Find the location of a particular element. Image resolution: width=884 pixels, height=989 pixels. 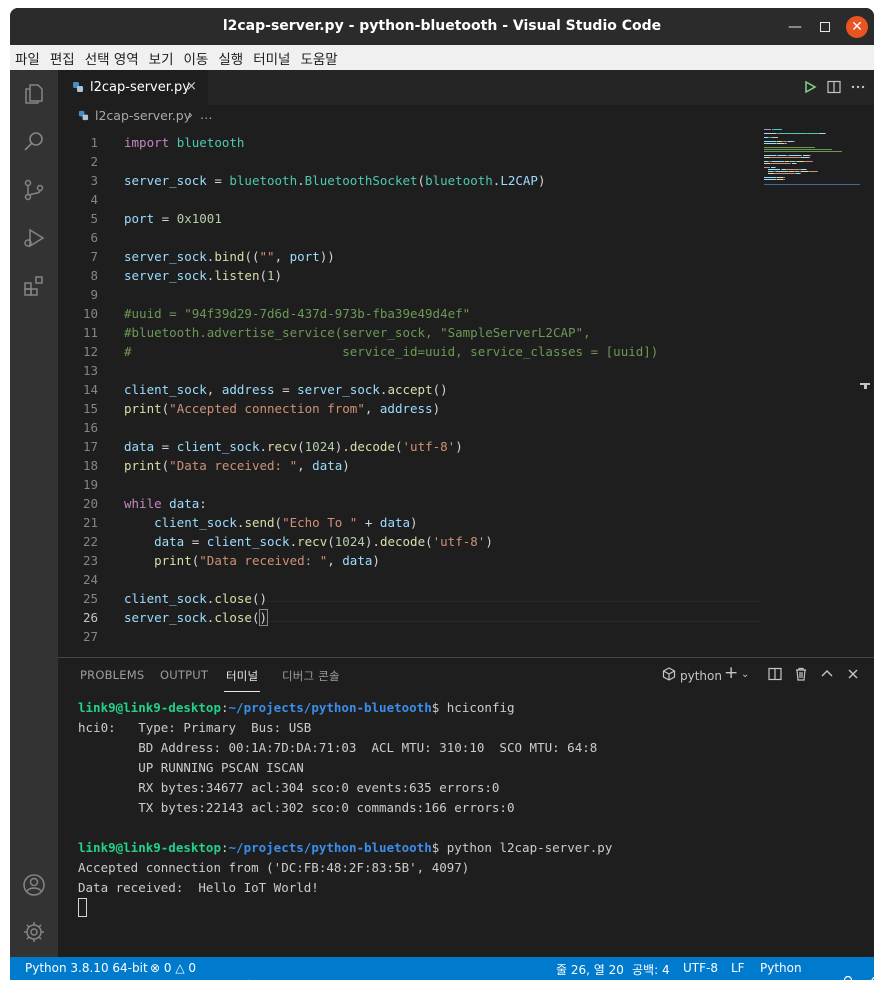

warning-count: 0 is located at coordinates (192, 968).